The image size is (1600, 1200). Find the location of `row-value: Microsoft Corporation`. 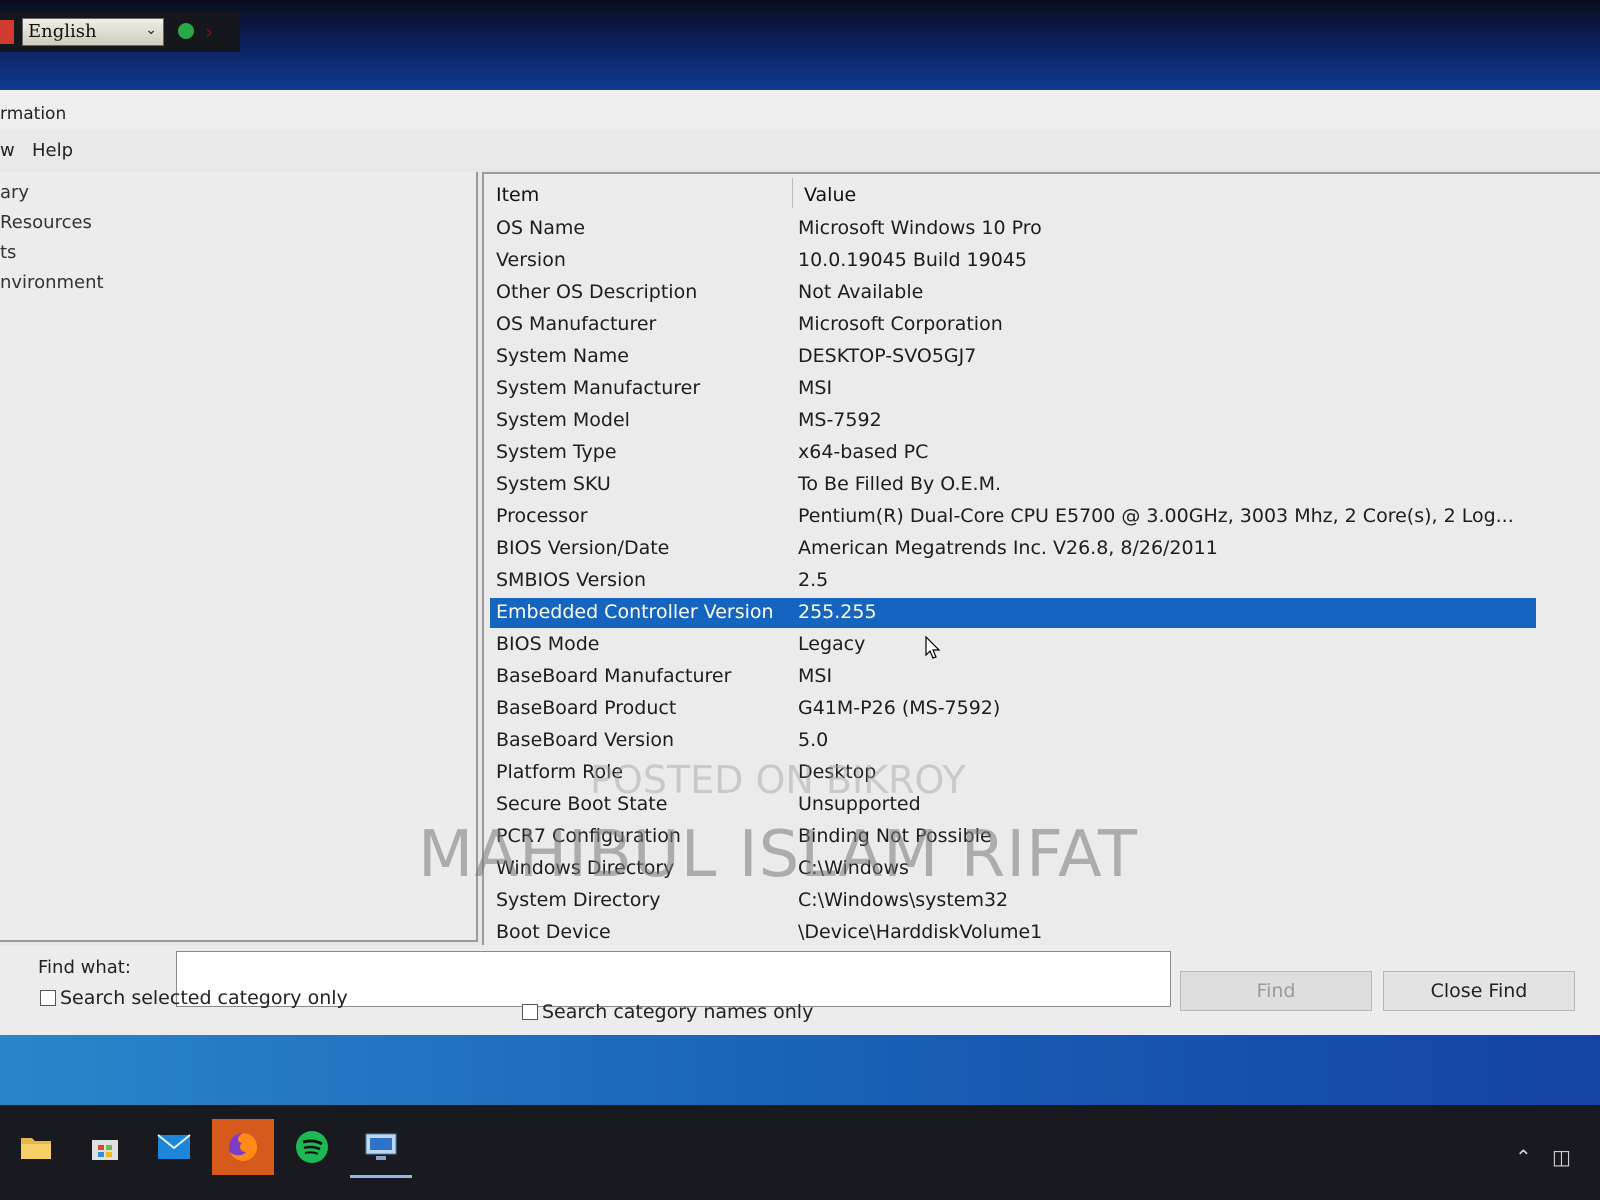

row-value: Microsoft Corporation is located at coordinates (900, 324).